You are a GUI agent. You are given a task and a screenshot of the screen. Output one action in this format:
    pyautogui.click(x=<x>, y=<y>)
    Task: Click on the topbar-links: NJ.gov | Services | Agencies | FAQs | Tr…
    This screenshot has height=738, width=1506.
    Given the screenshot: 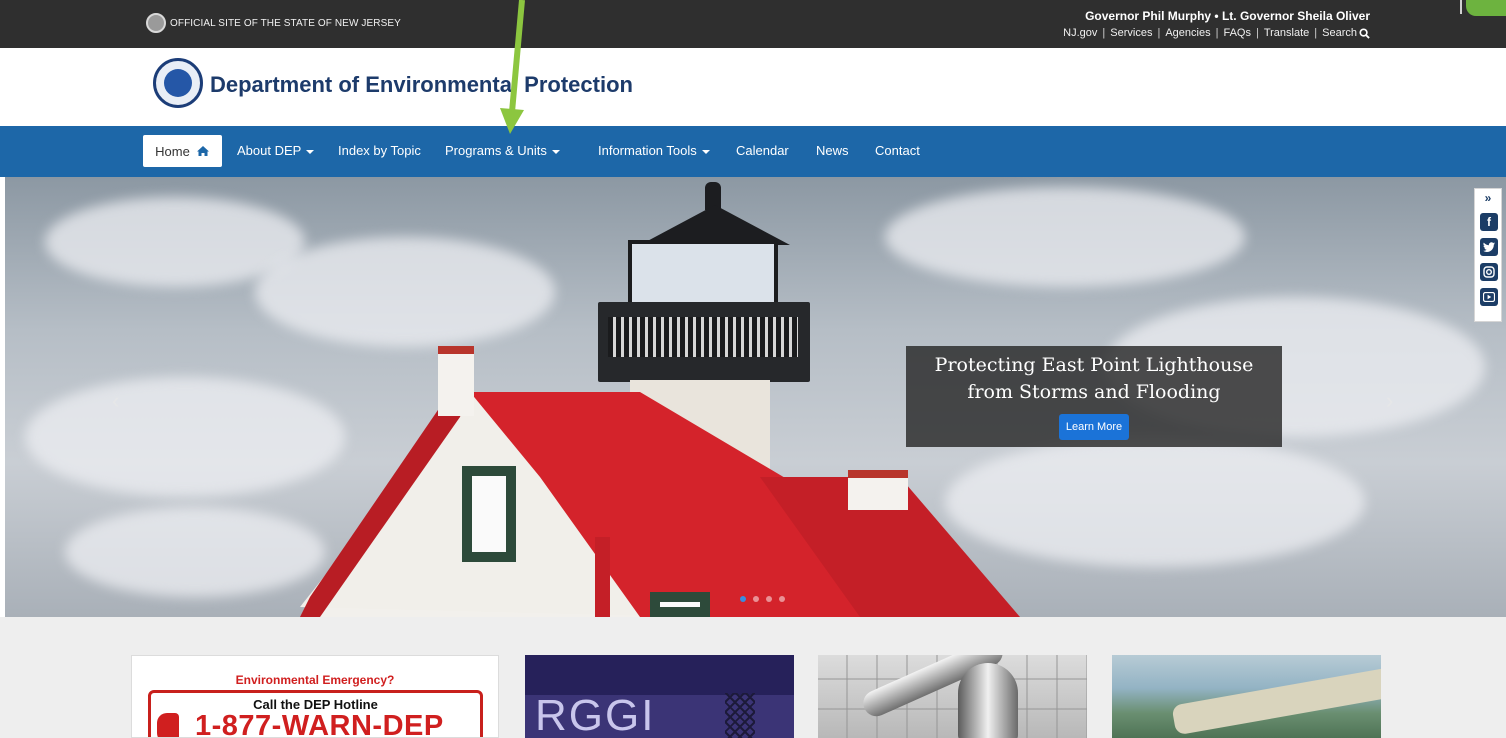 What is the action you would take?
    pyautogui.click(x=1216, y=33)
    